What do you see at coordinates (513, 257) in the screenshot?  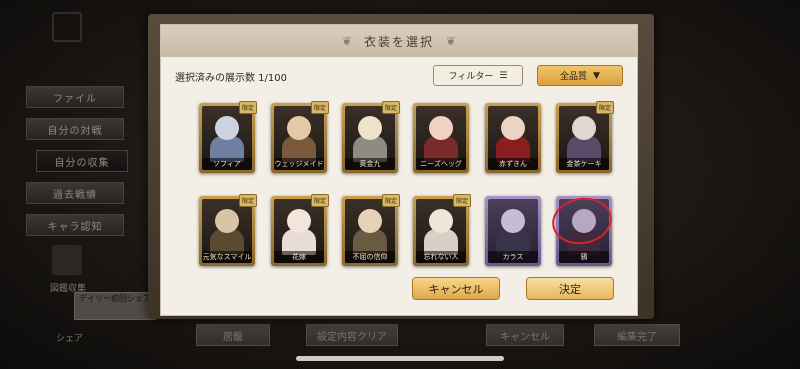 I see `costume-name: カラス` at bounding box center [513, 257].